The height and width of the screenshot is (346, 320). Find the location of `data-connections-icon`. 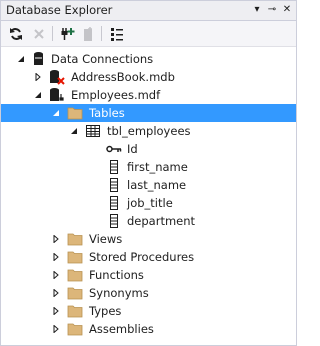

data-connections-icon is located at coordinates (39, 59).